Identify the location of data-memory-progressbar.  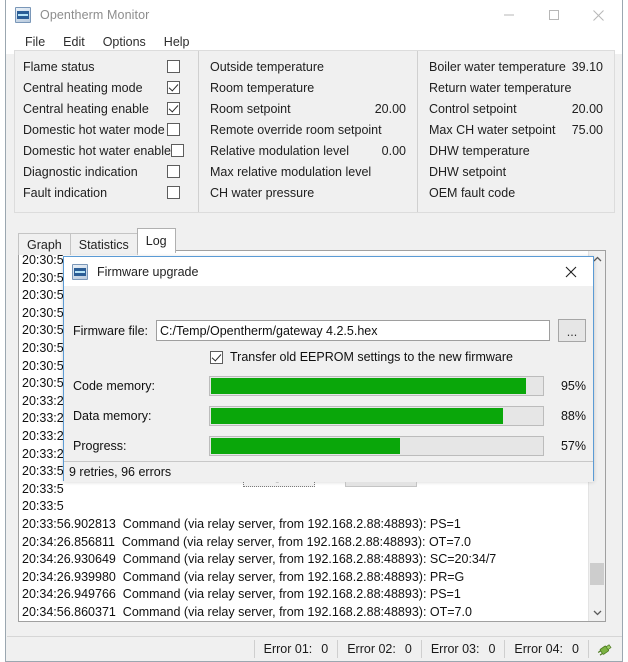
(376, 416).